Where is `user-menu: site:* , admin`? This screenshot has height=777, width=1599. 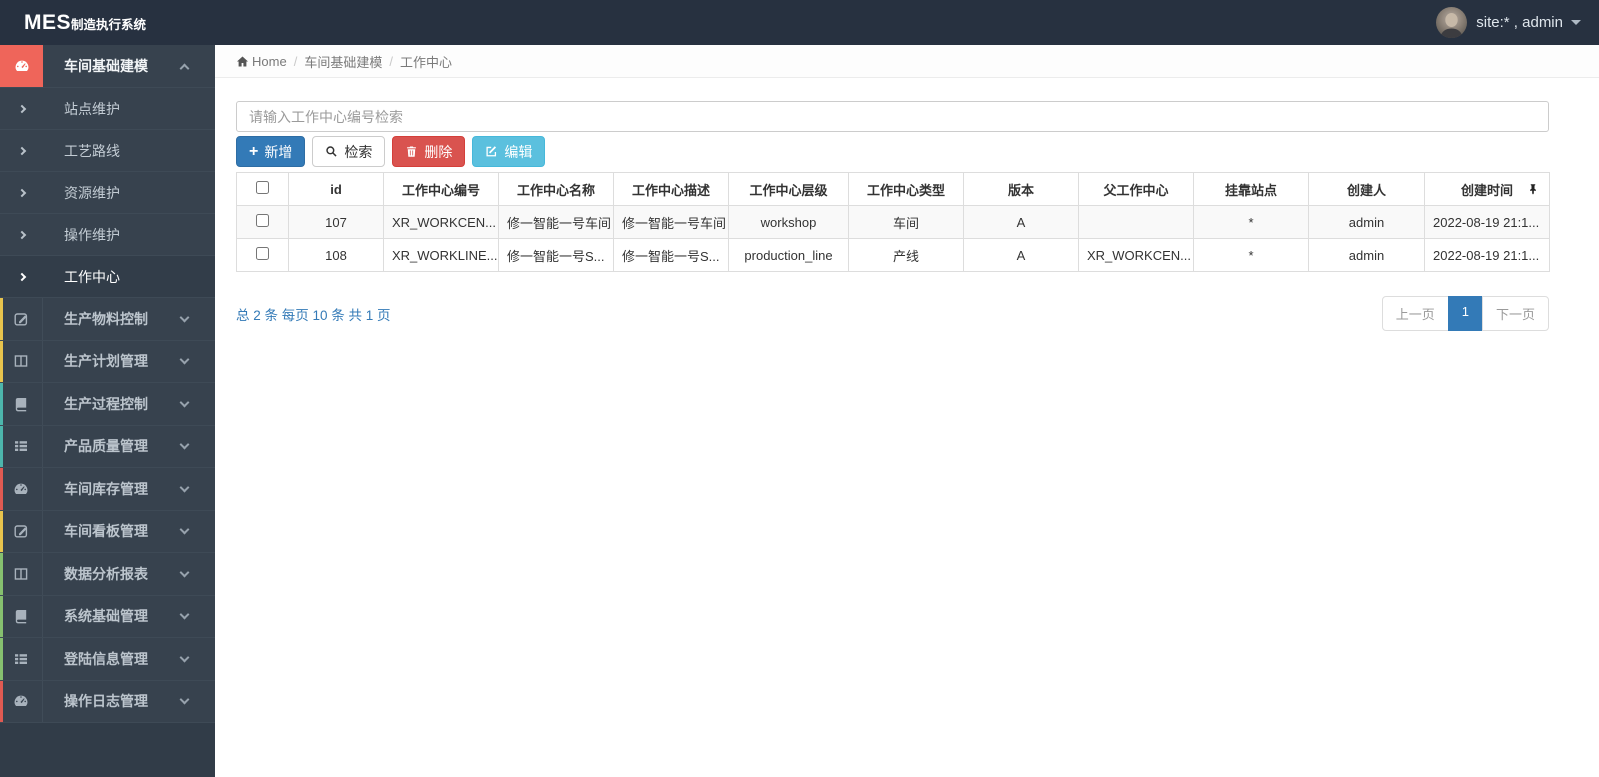
user-menu: site:* , admin is located at coordinates (1517, 22).